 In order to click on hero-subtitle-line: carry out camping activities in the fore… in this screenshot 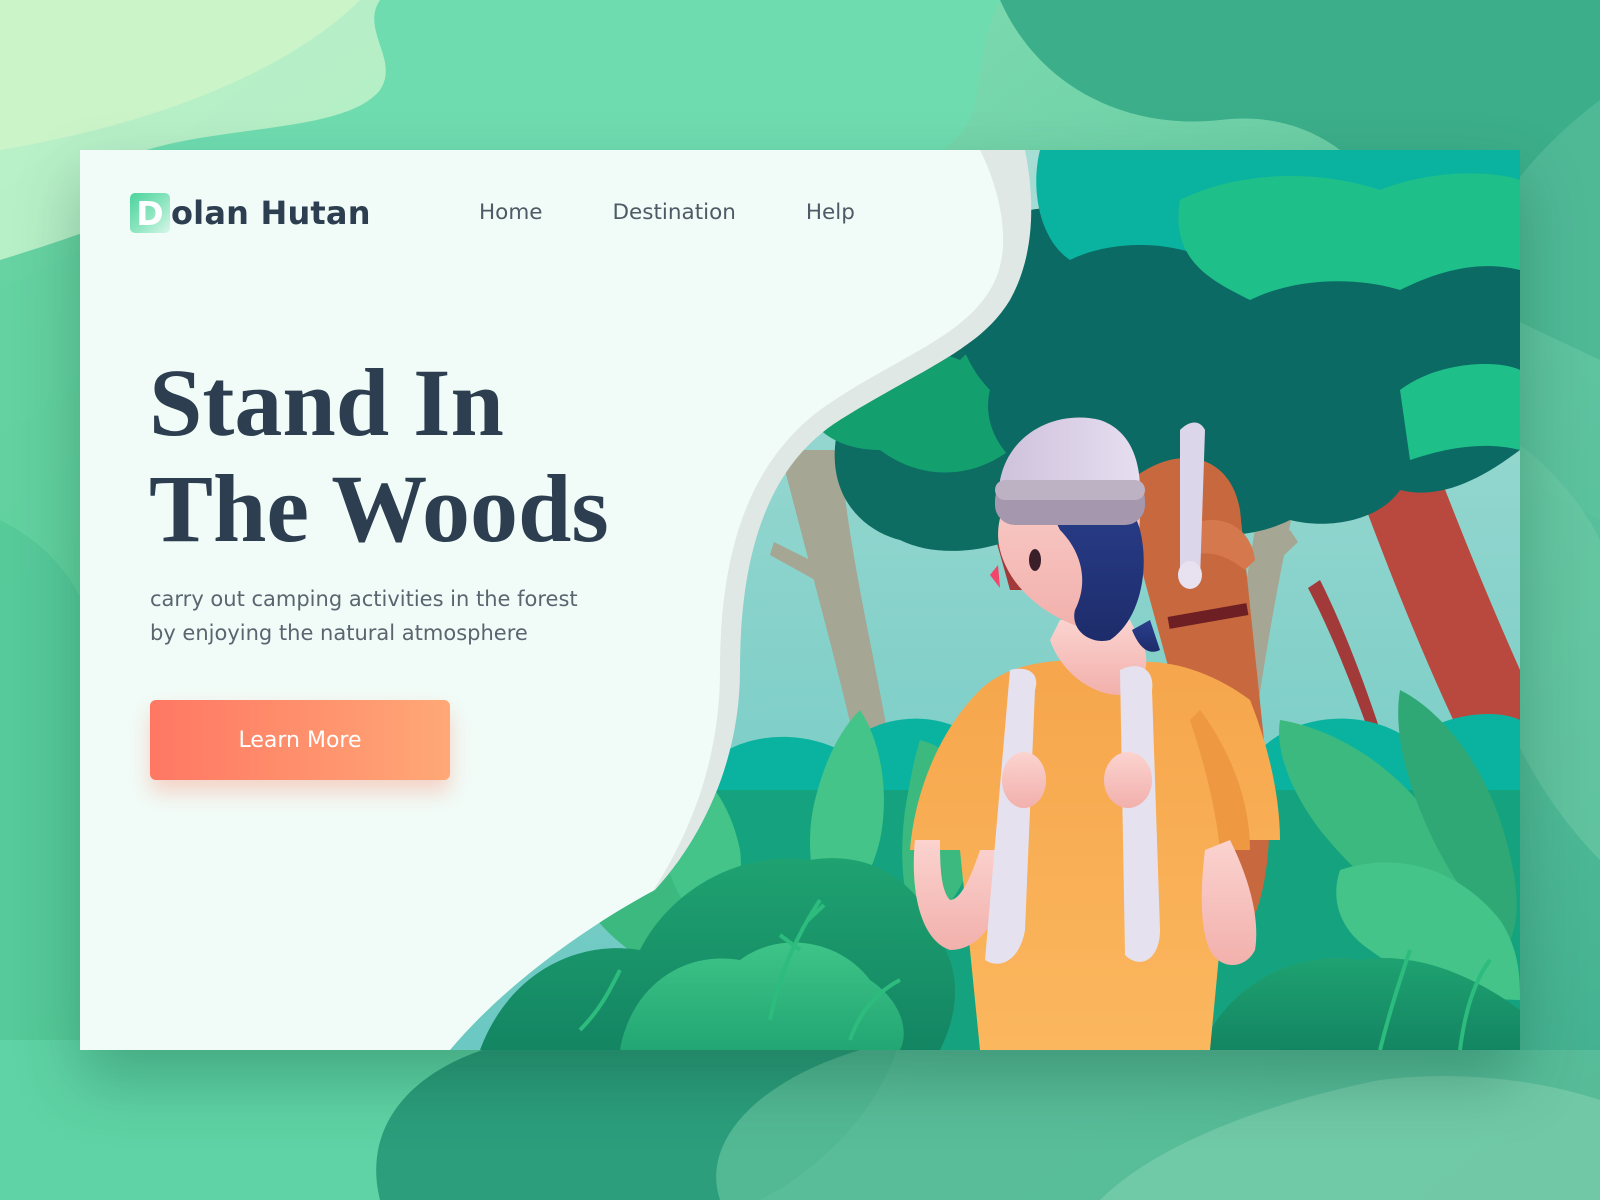, I will do `click(364, 599)`.